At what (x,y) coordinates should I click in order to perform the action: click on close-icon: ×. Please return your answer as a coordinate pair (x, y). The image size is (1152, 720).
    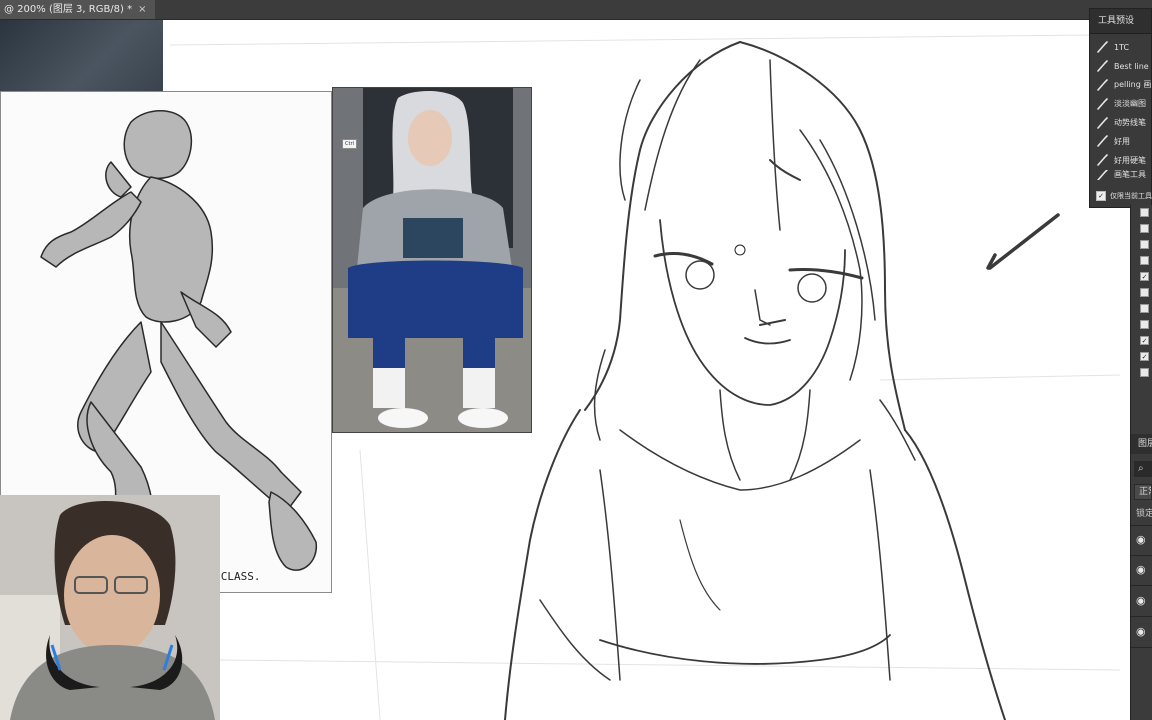
    Looking at the image, I should click on (142, 9).